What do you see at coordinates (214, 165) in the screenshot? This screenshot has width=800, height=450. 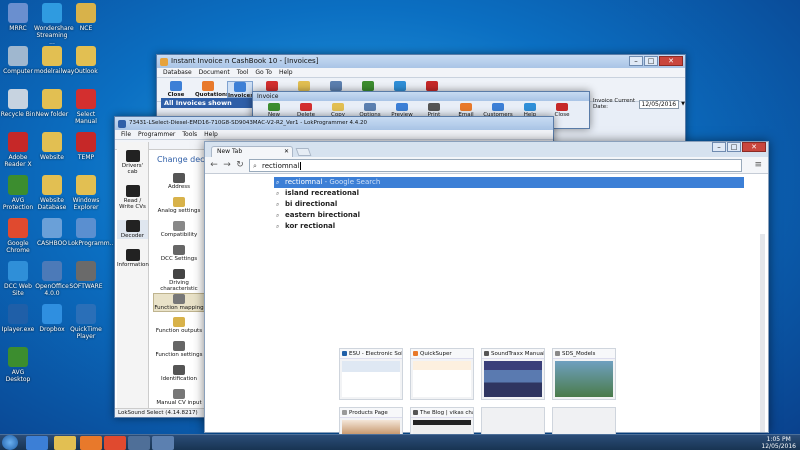 I see `back-arrow-icon: ←` at bounding box center [214, 165].